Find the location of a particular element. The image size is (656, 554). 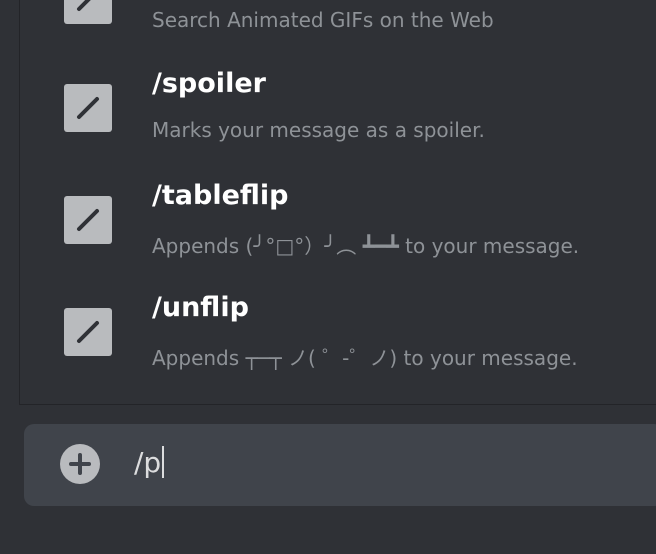

command-item-gif: Search Animated GIFs on the Web is located at coordinates (338, 28).